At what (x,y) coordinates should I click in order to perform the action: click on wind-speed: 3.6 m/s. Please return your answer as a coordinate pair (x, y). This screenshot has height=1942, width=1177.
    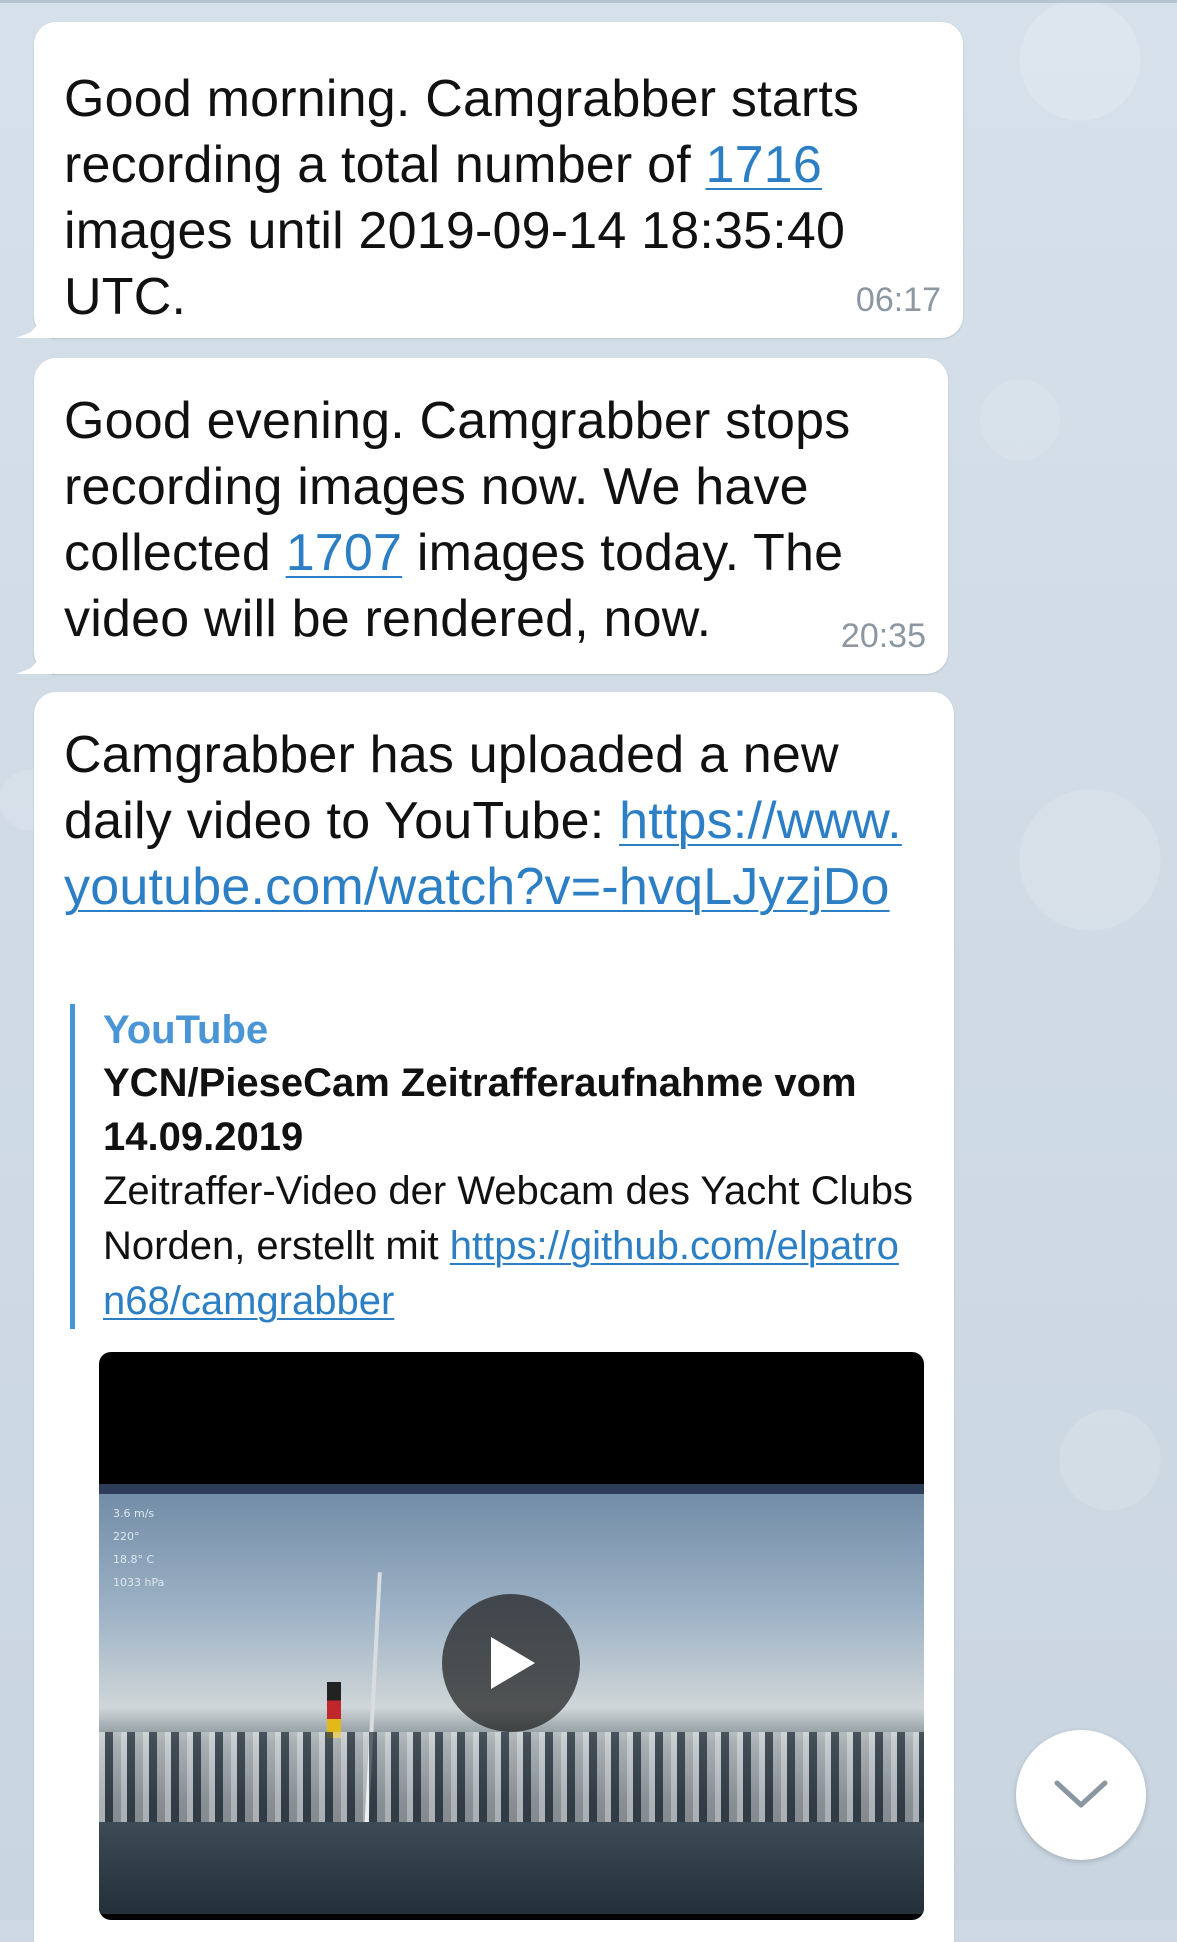
    Looking at the image, I should click on (134, 1513).